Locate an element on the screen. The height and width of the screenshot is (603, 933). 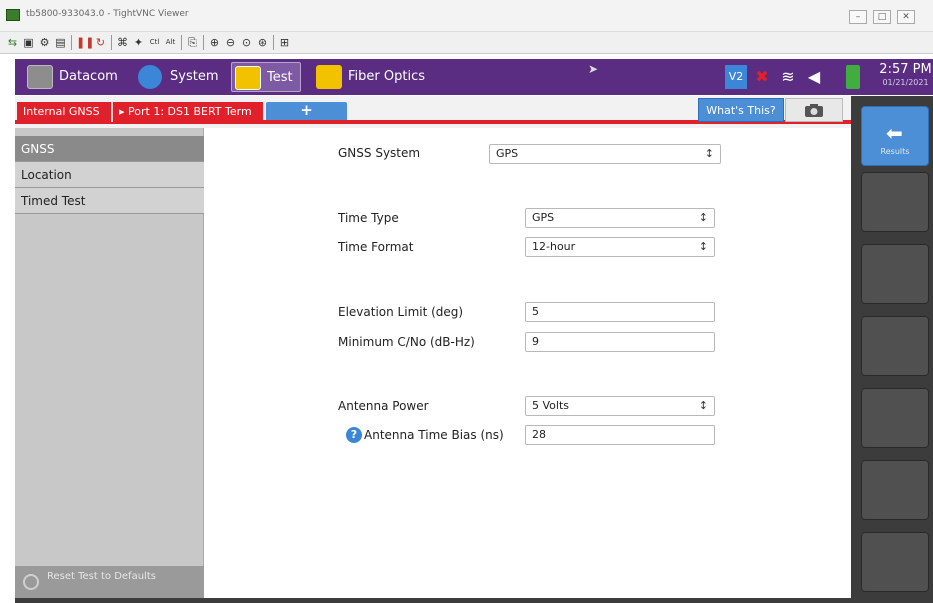
v2-badge: V2 is located at coordinates (736, 77).